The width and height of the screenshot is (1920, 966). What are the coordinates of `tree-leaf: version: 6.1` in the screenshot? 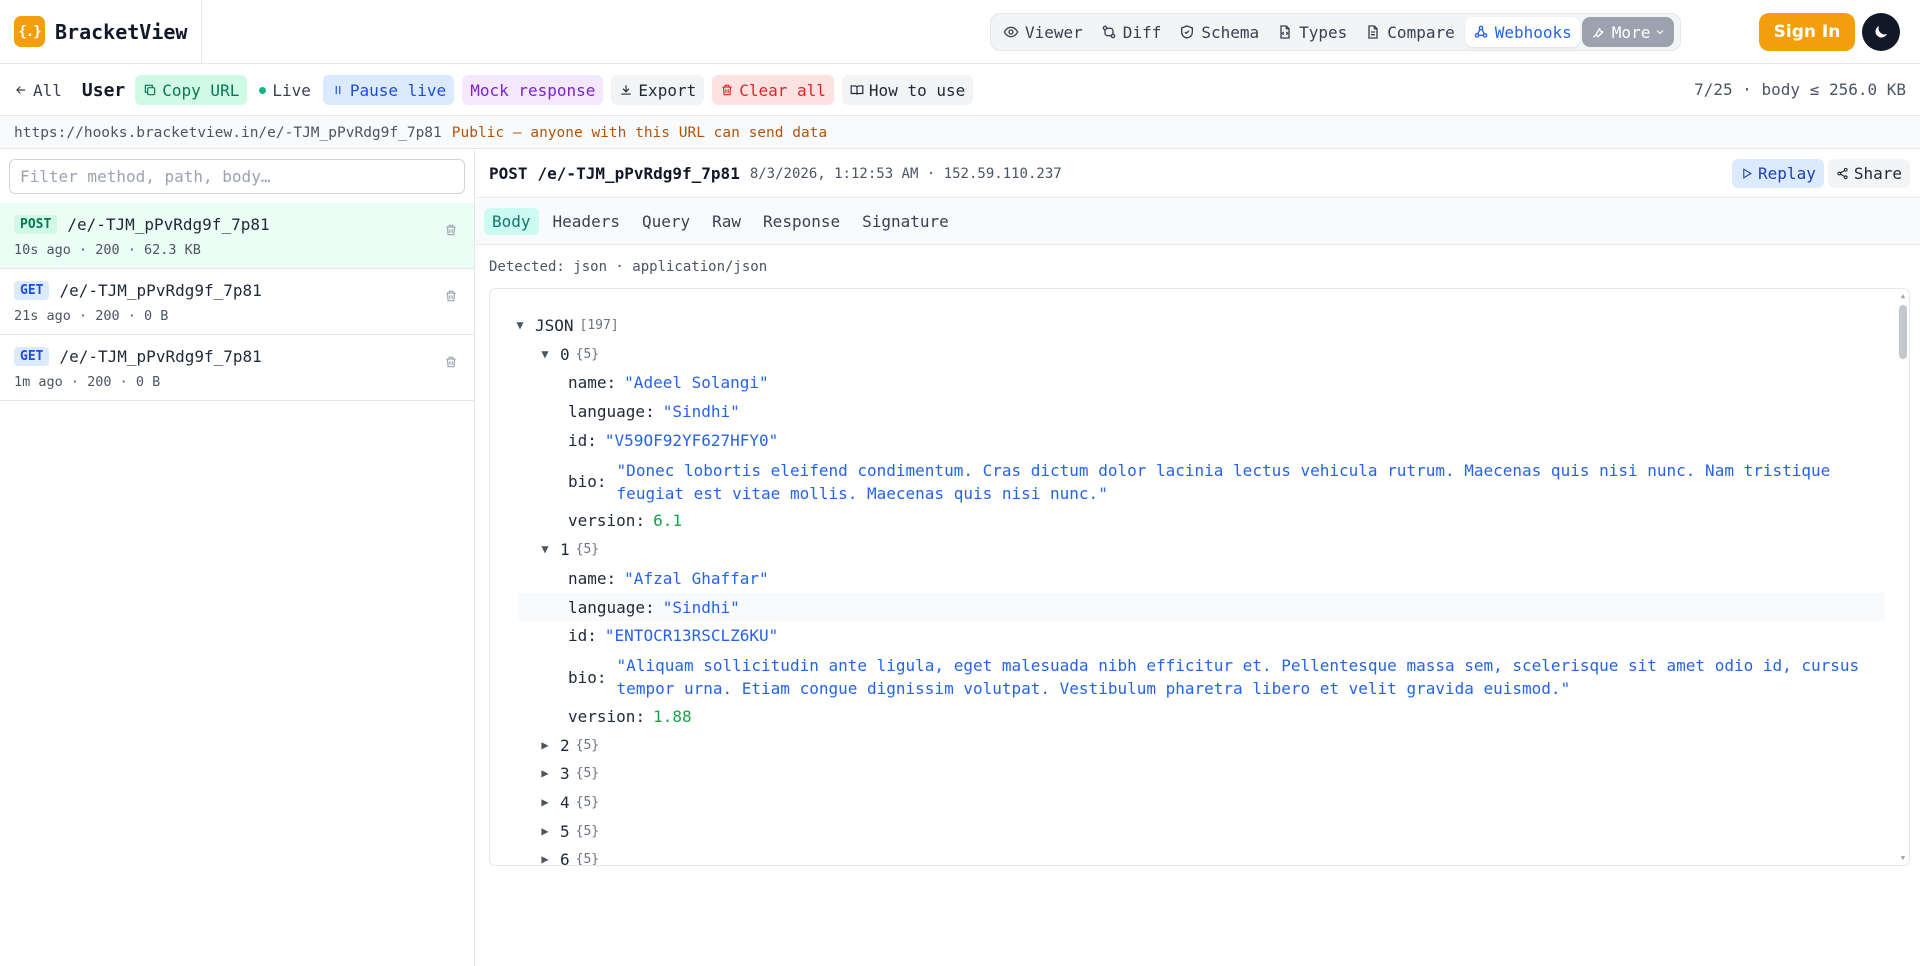 It's located at (625, 521).